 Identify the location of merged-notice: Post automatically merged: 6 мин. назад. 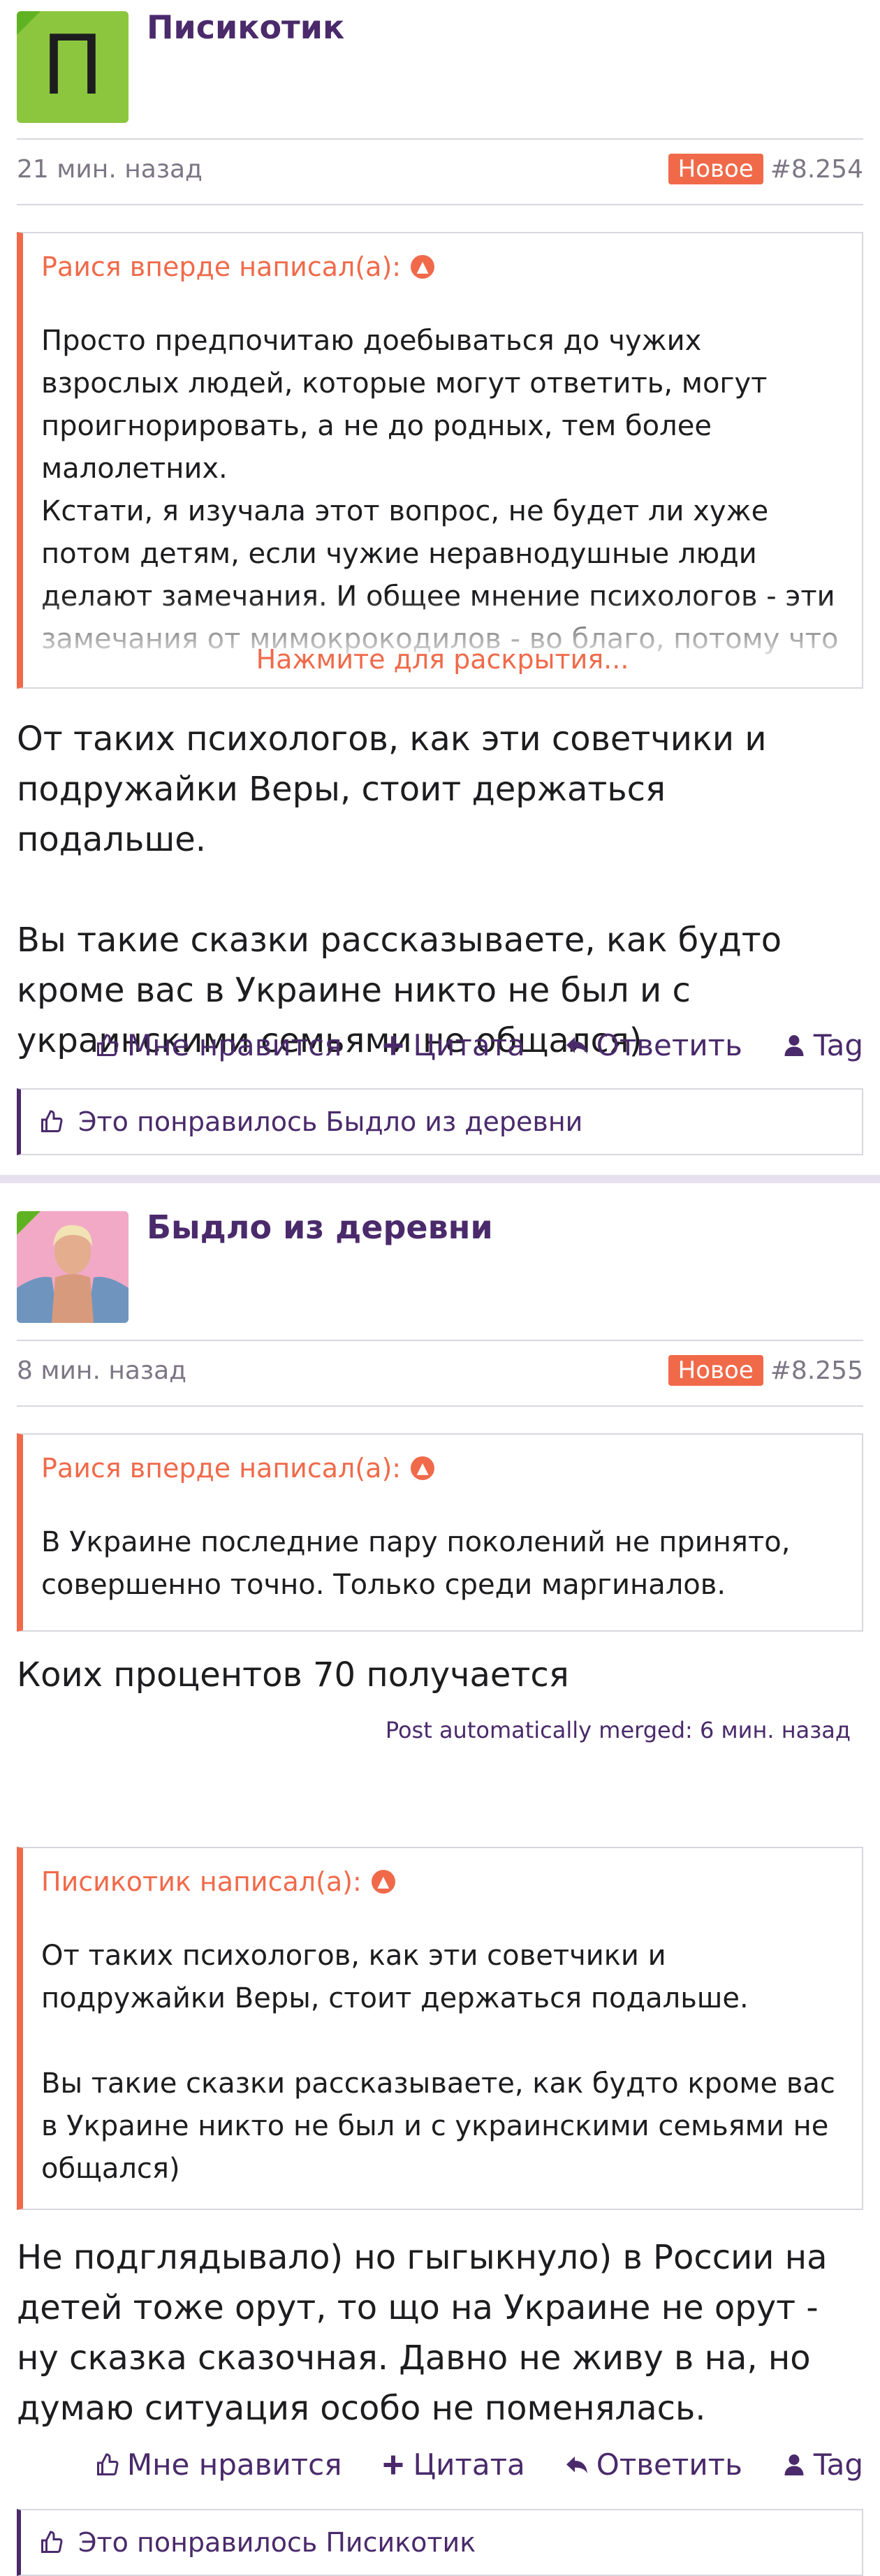
(618, 1730).